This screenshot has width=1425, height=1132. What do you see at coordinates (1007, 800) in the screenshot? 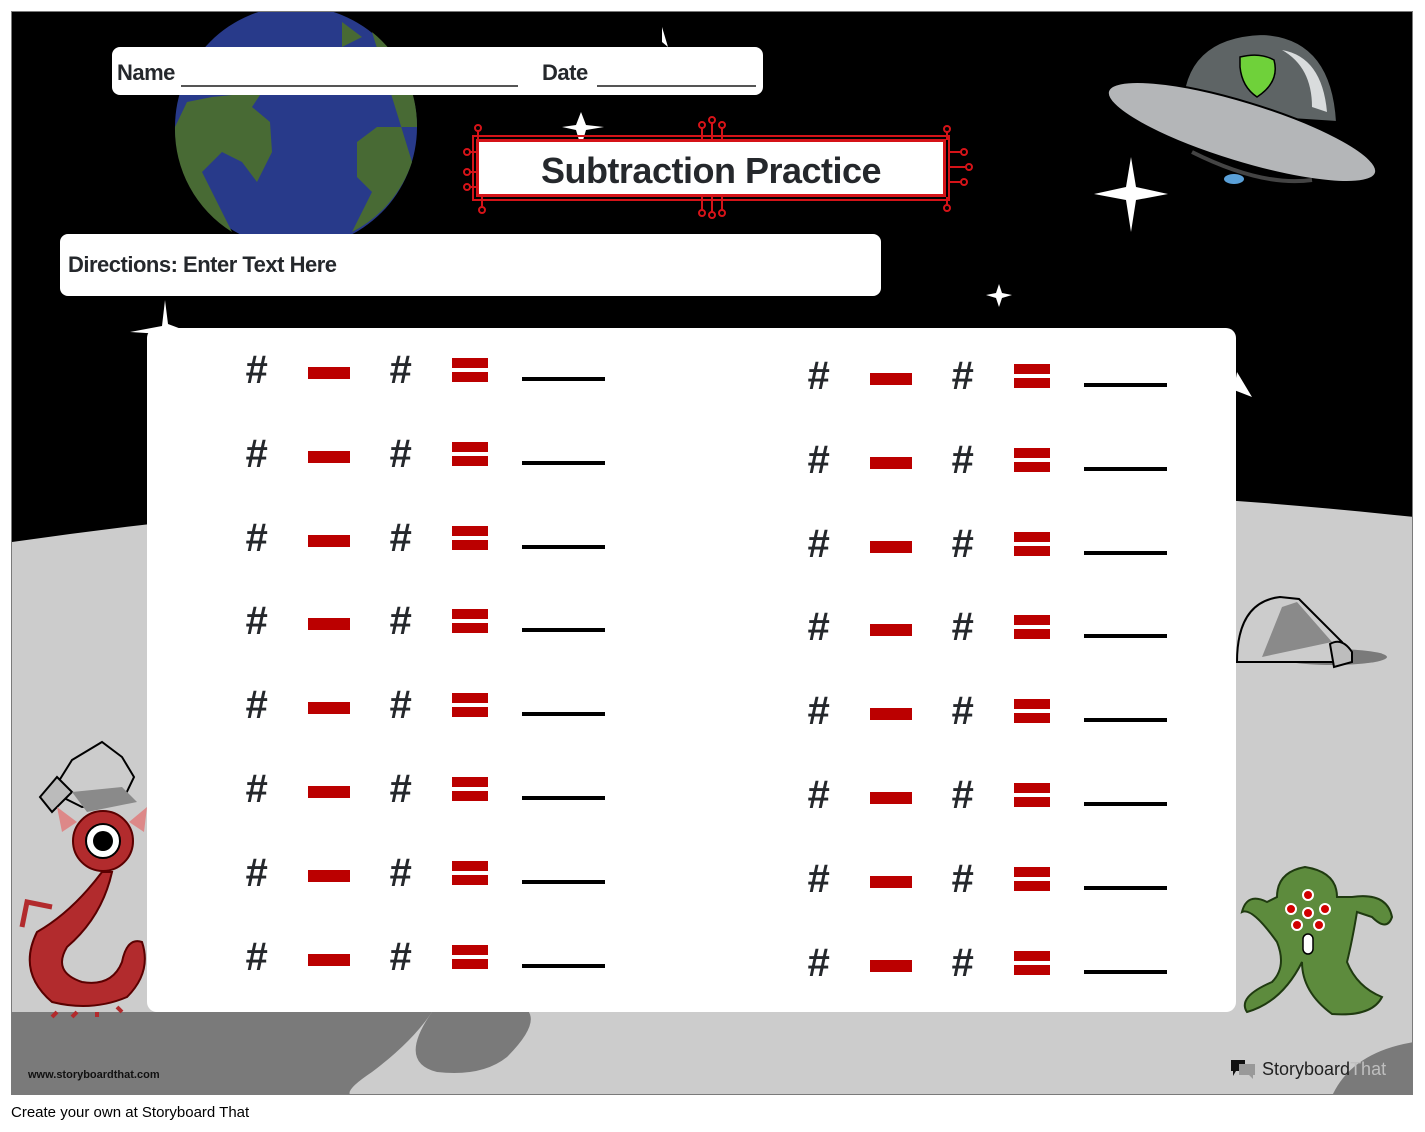
I see `problem-row-right-6: # #` at bounding box center [1007, 800].